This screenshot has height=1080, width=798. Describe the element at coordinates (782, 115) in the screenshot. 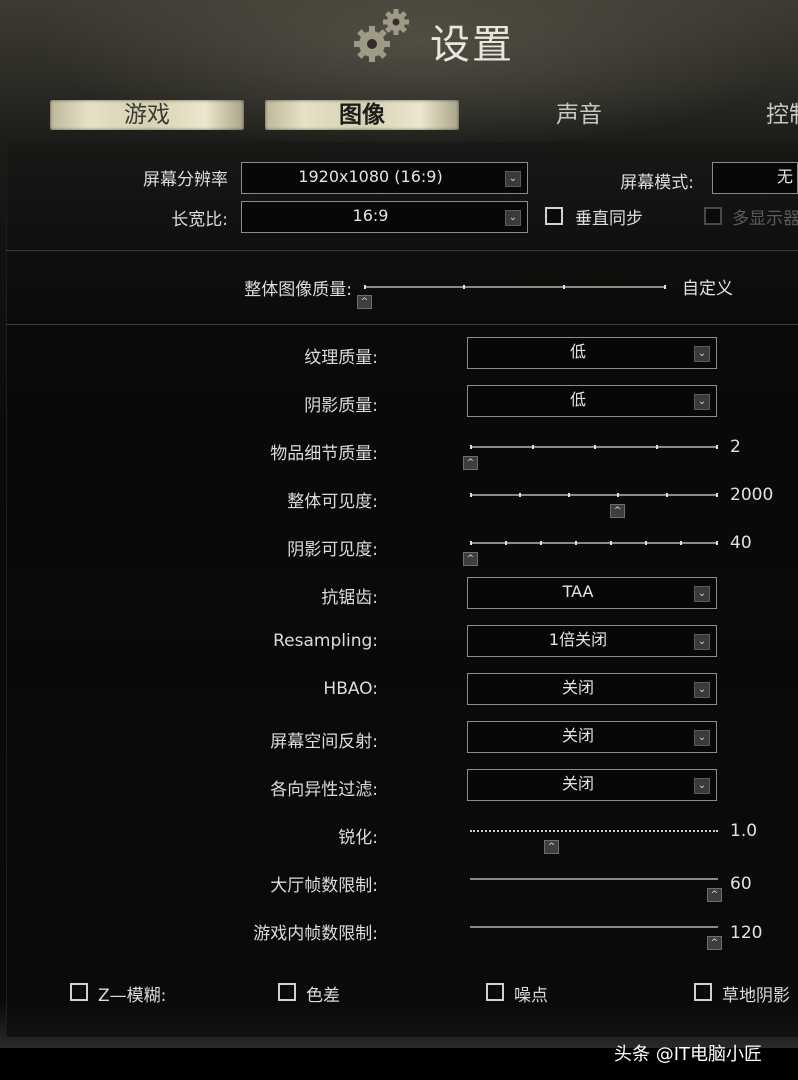

I see `tab-controls: 控制` at that location.